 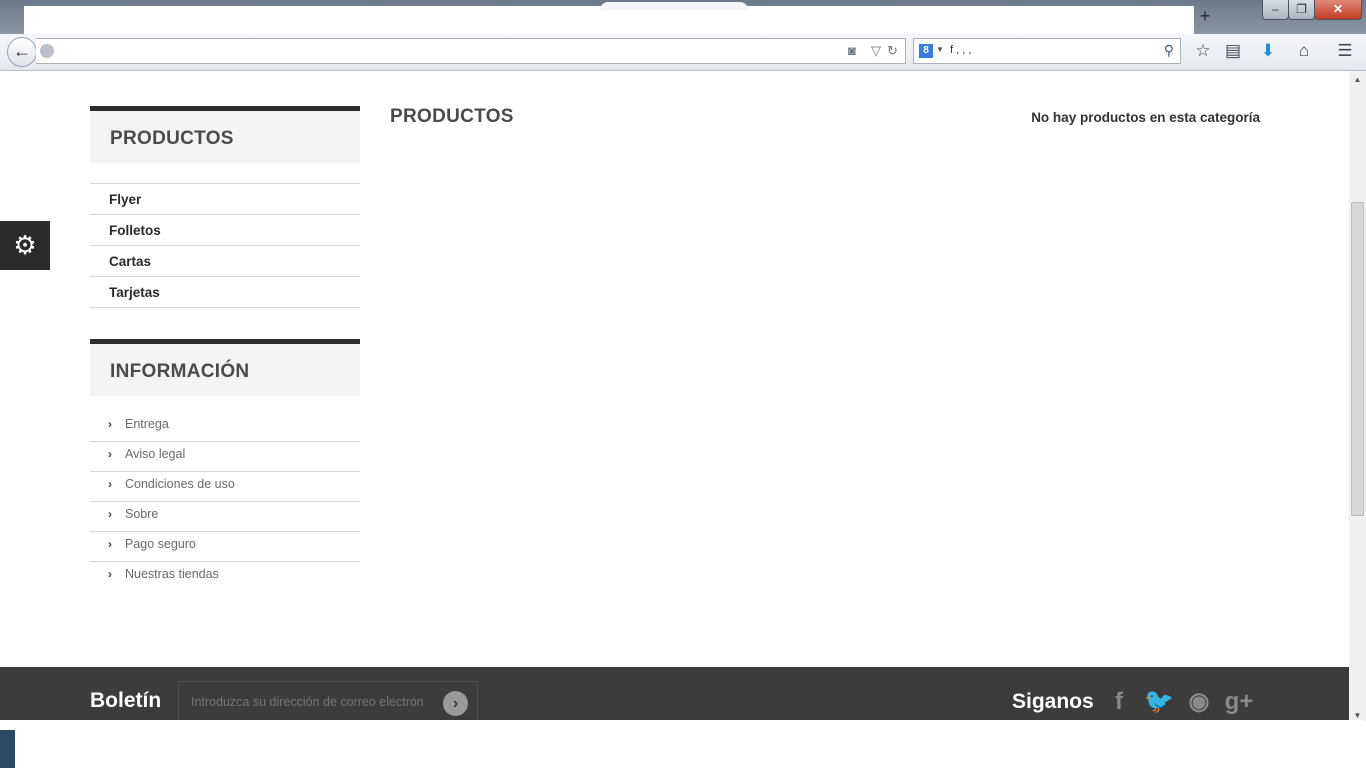 I want to click on active-tab, so click(x=674, y=6).